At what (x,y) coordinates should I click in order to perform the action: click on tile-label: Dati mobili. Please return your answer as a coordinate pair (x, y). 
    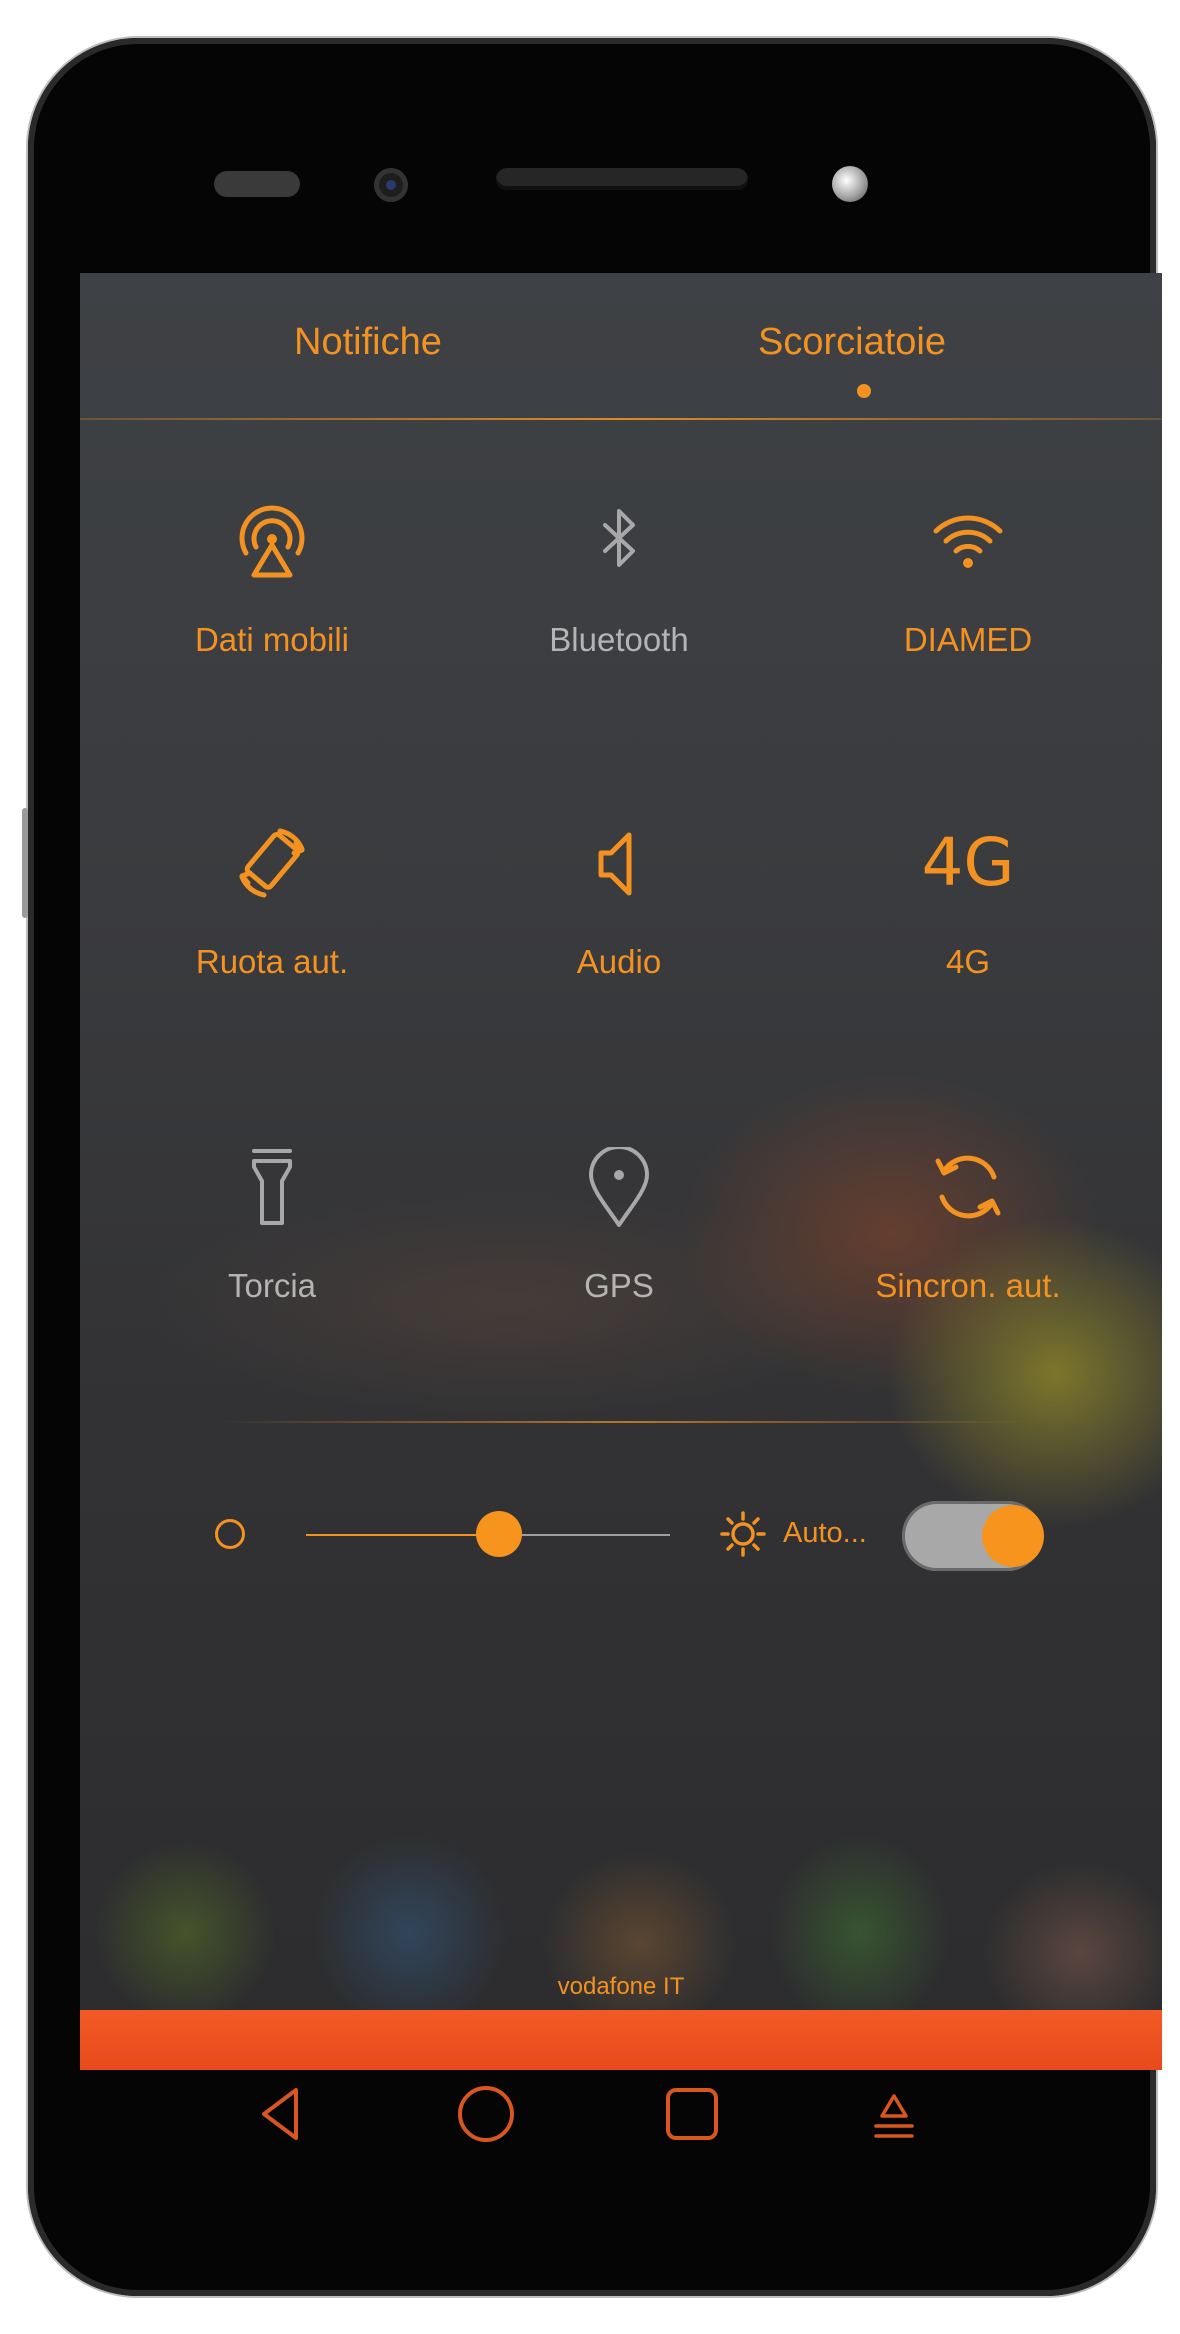
    Looking at the image, I should click on (272, 639).